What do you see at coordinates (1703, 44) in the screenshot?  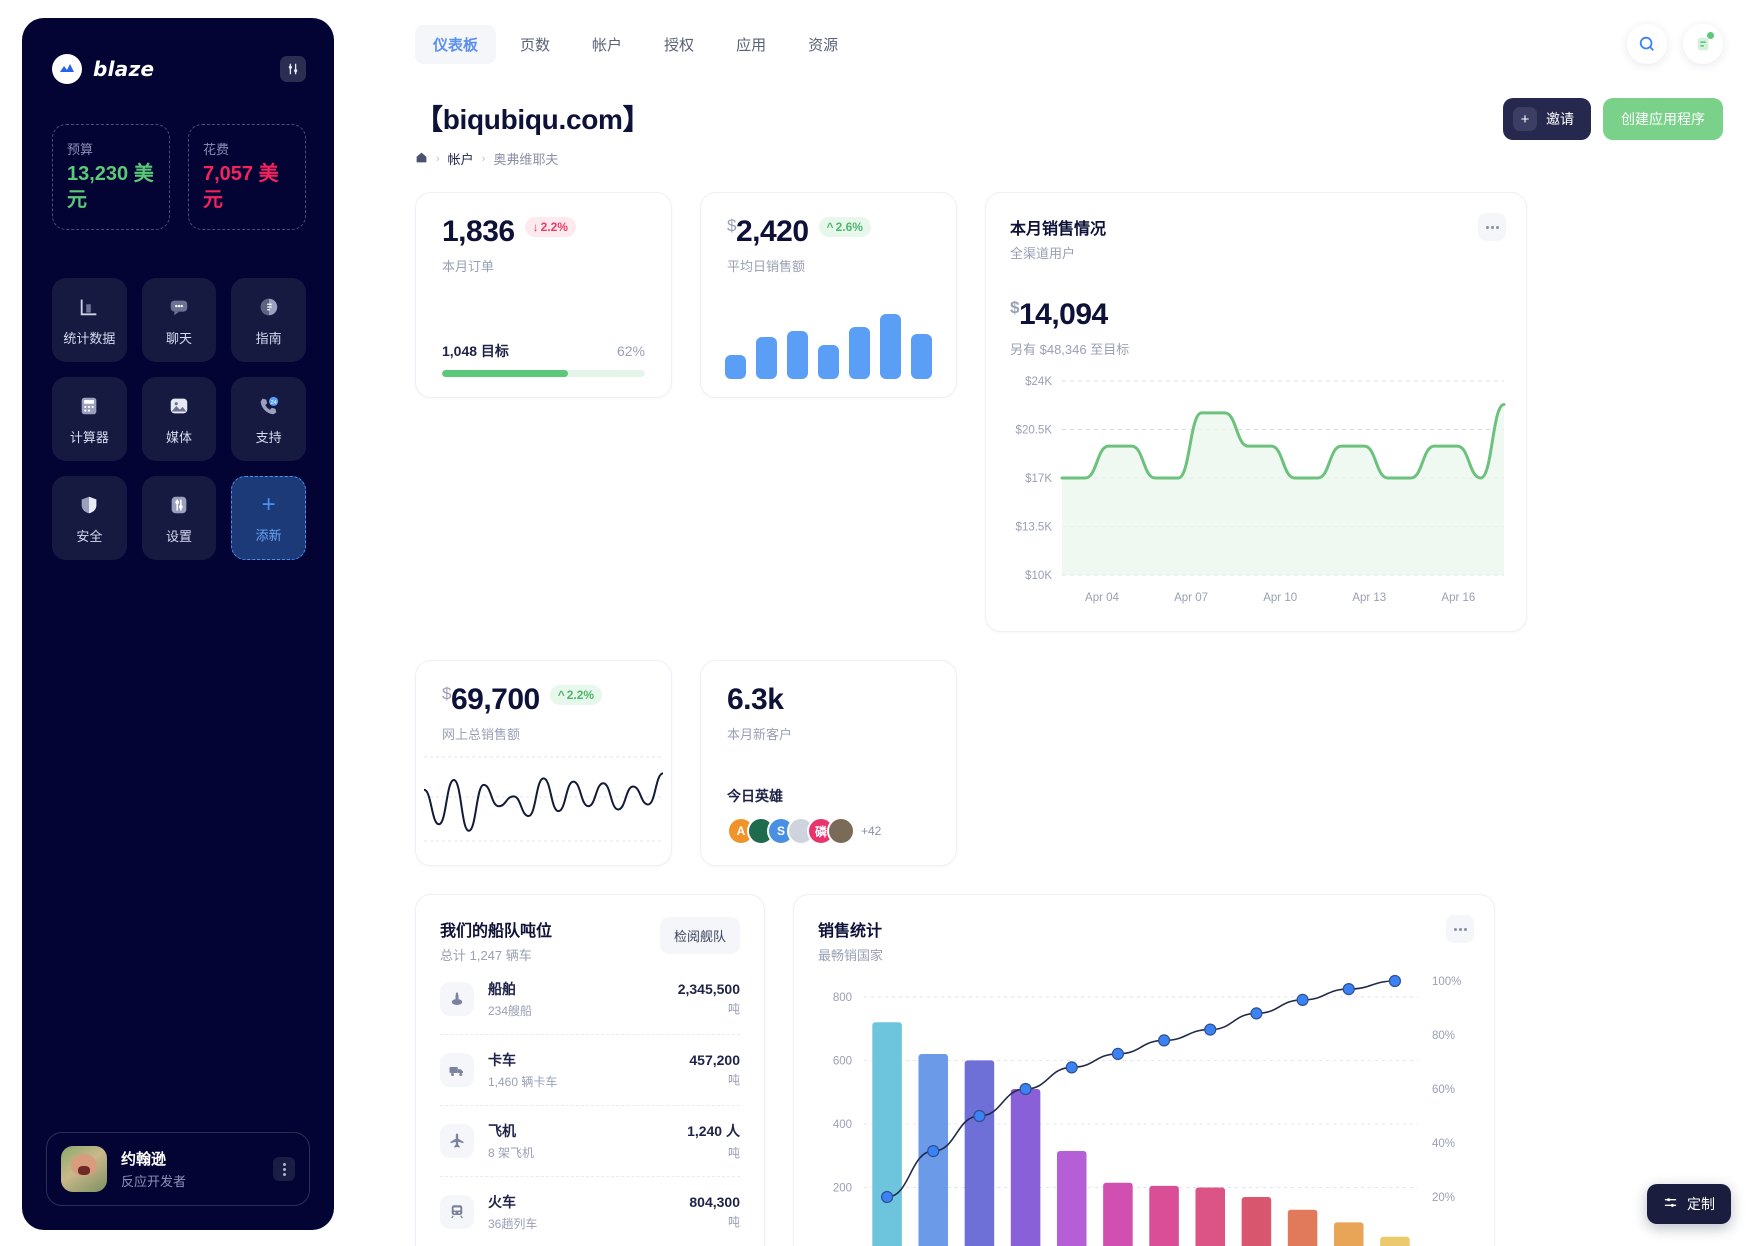 I see `notes-button` at bounding box center [1703, 44].